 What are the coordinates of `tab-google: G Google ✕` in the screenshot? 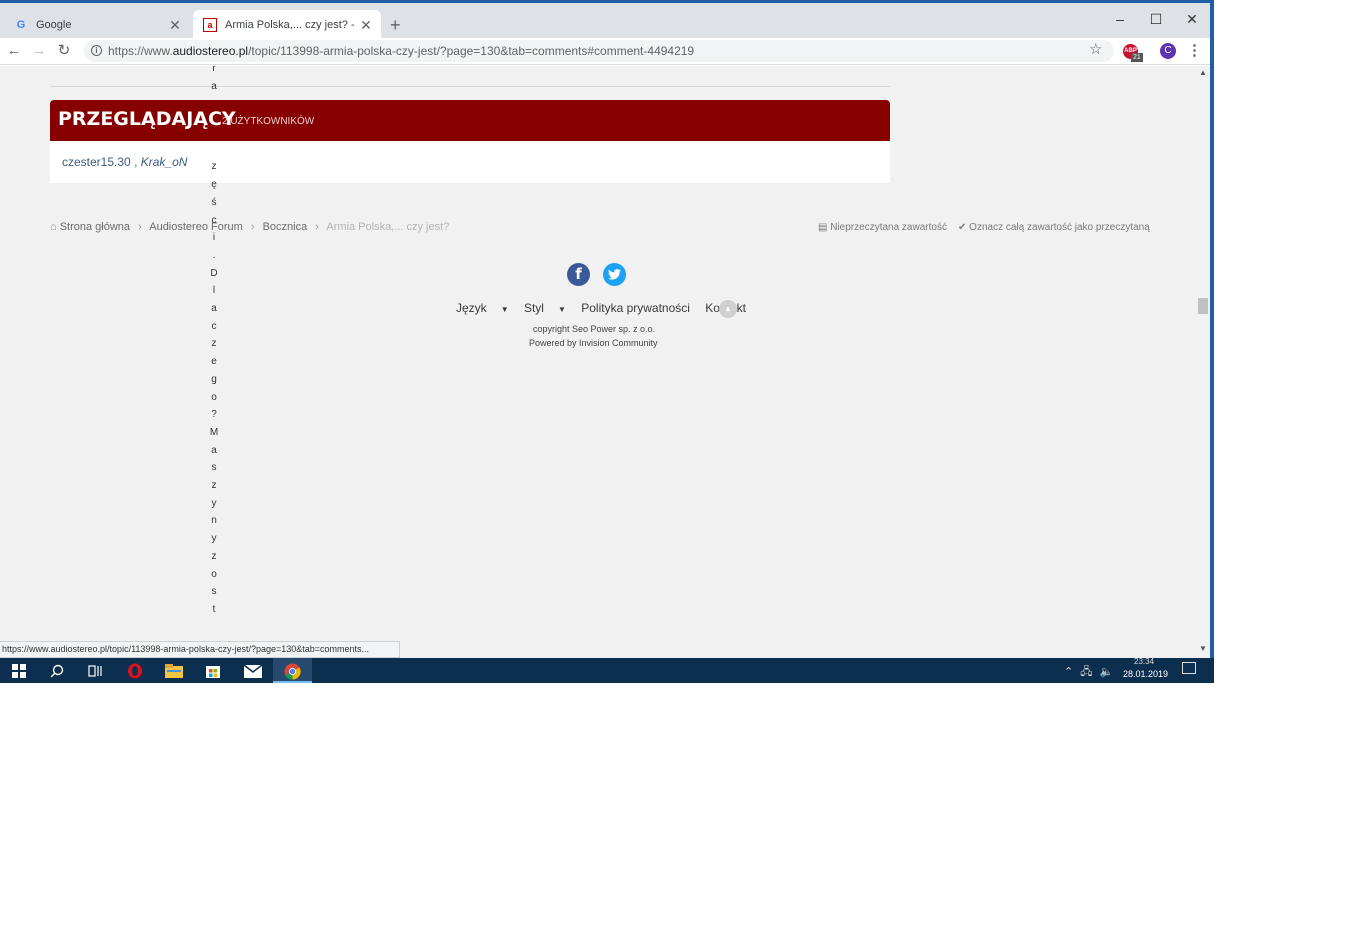 It's located at (97, 25).